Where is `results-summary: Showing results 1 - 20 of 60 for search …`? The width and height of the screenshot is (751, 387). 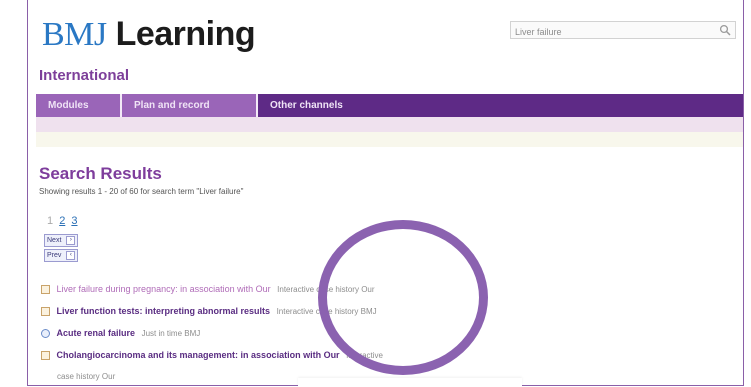
results-summary: Showing results 1 - 20 of 60 for search … is located at coordinates (141, 191).